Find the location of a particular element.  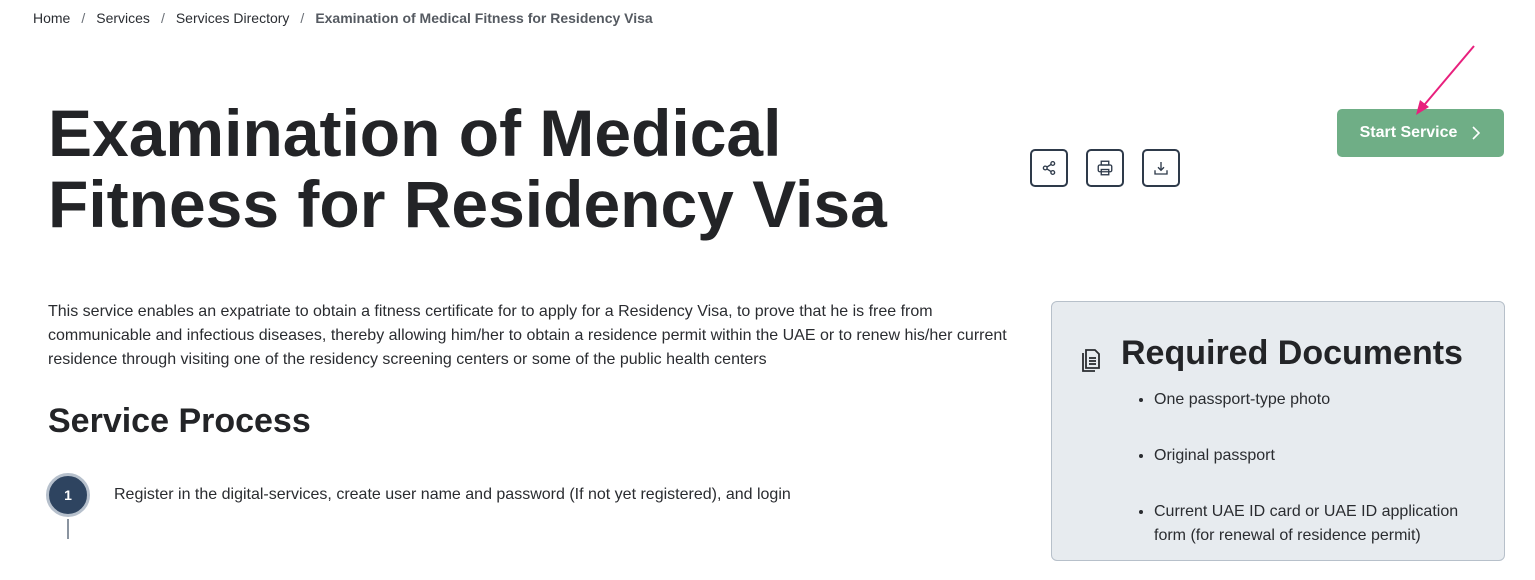

breadcrumb-services-directory: Services Directory is located at coordinates (233, 18).